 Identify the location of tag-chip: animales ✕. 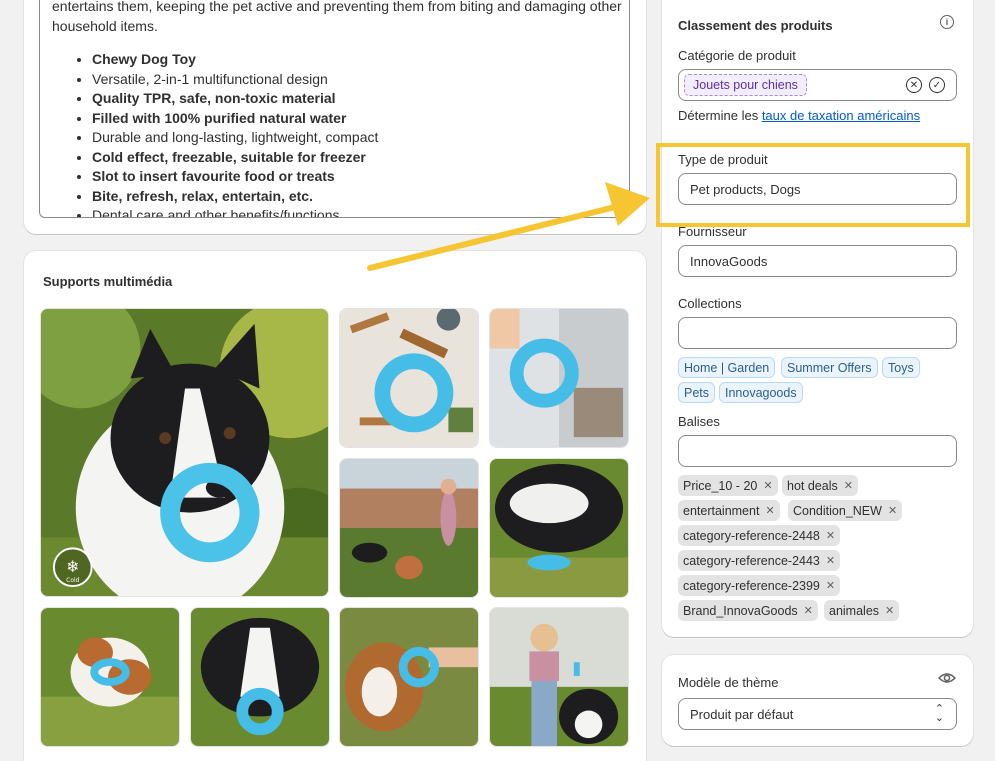
(862, 610).